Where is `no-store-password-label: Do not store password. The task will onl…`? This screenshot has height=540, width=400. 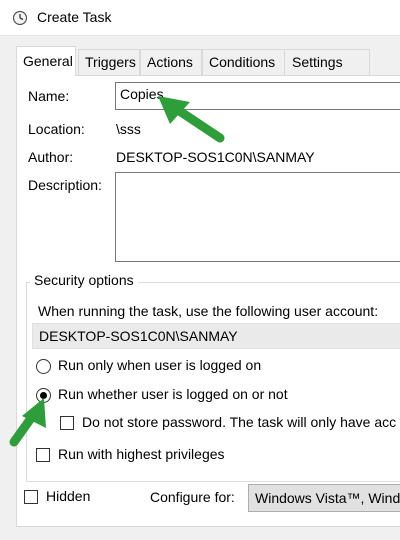
no-store-password-label: Do not store password. The task will onl… is located at coordinates (239, 422).